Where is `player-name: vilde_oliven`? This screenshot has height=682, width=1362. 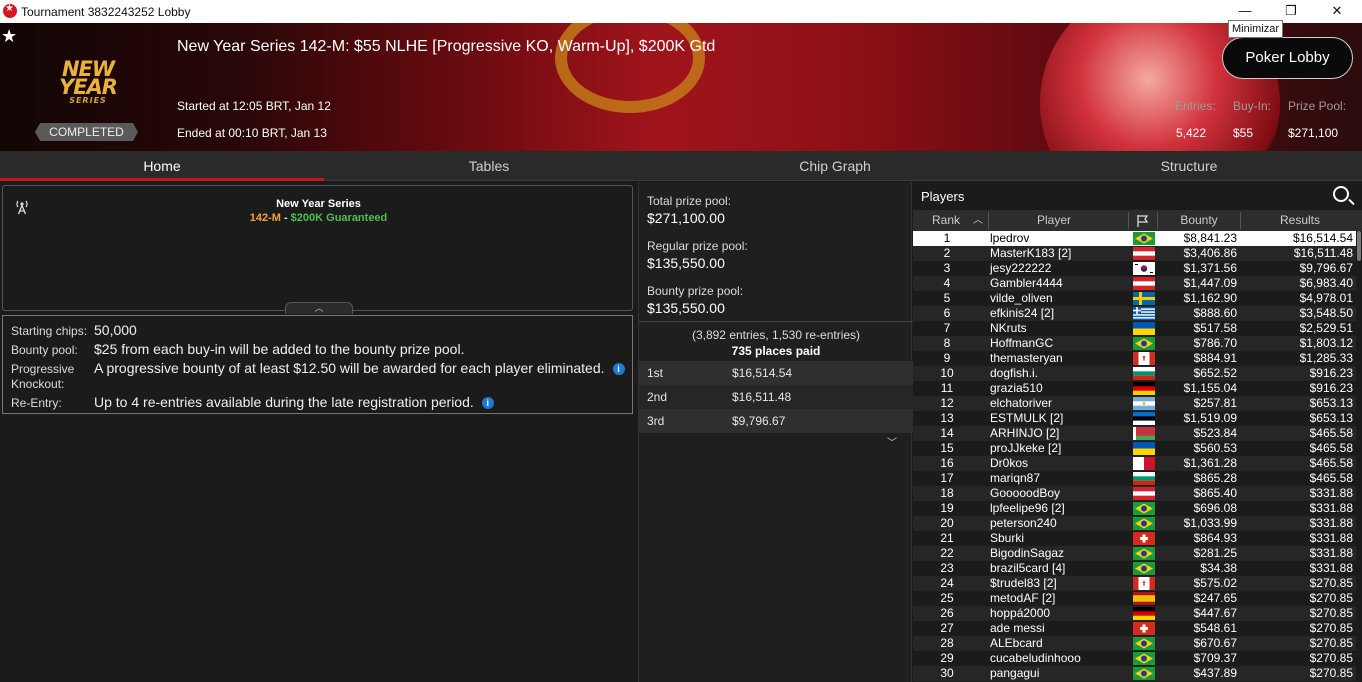 player-name: vilde_oliven is located at coordinates (1021, 298).